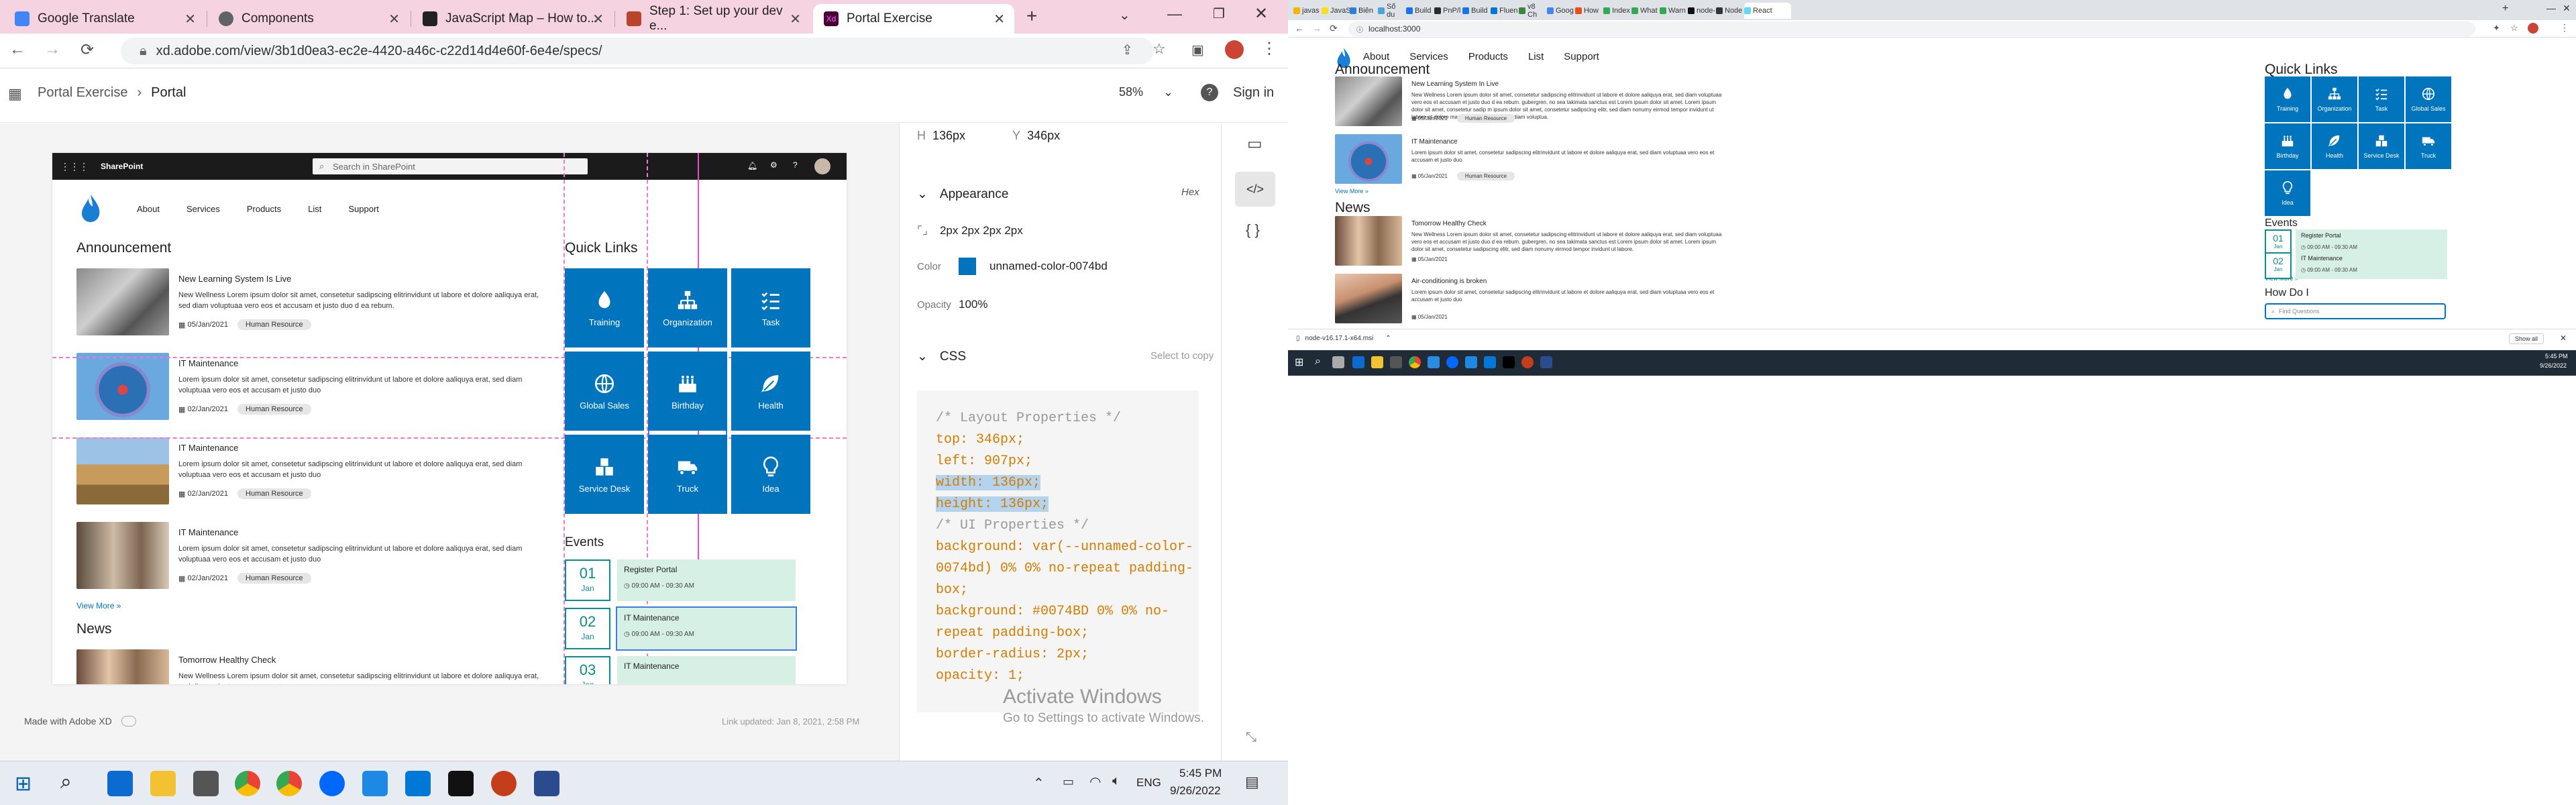  I want to click on resize-handle-icon: ⤡, so click(1251, 737).